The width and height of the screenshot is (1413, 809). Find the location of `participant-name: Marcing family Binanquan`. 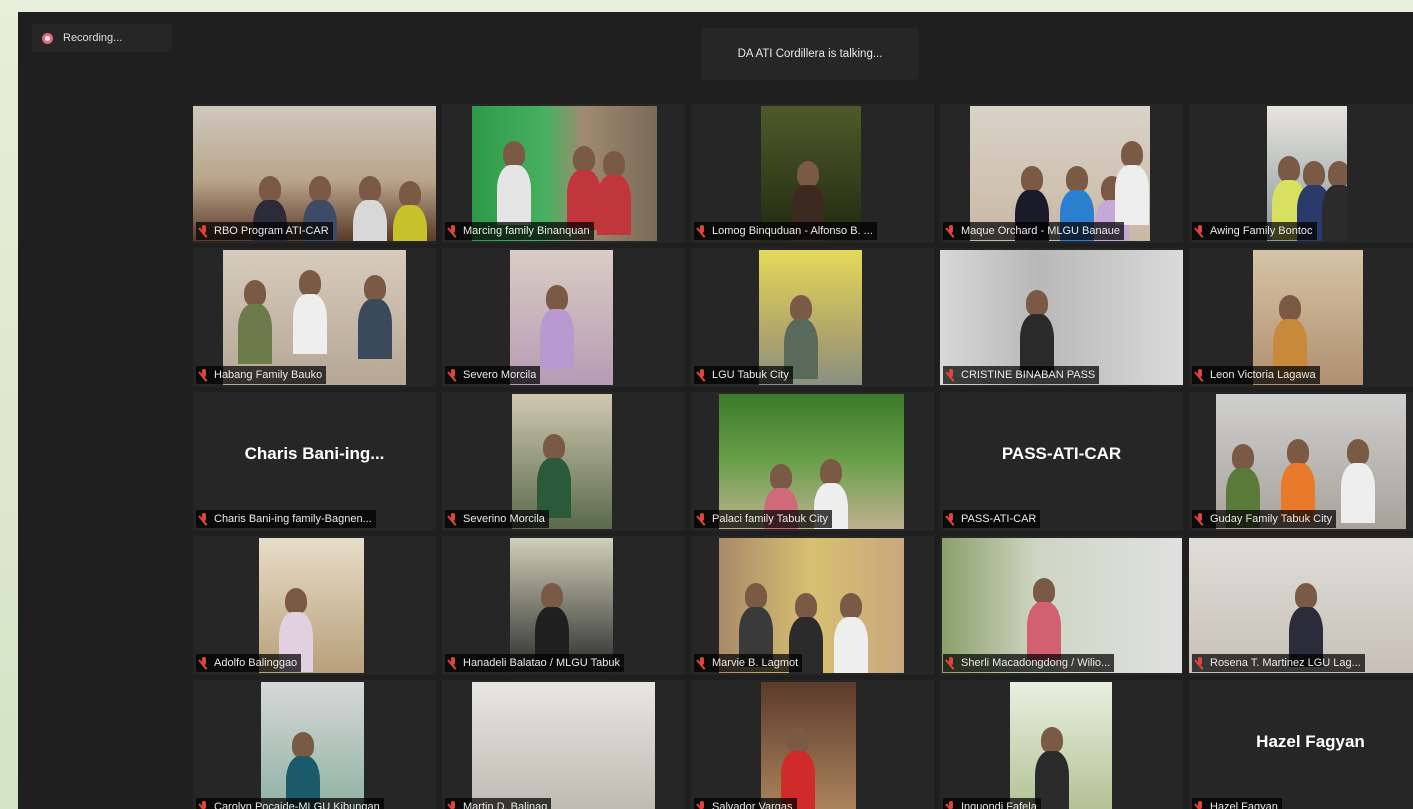

participant-name: Marcing family Binanquan is located at coordinates (526, 231).